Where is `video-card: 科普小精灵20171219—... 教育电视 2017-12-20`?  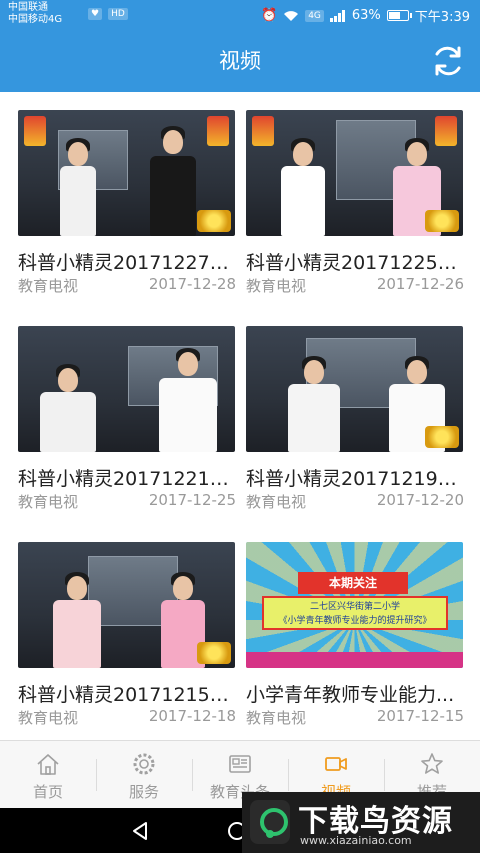
video-card: 科普小精灵20171219—... 教育电视 2017-12-20 is located at coordinates (359, 414).